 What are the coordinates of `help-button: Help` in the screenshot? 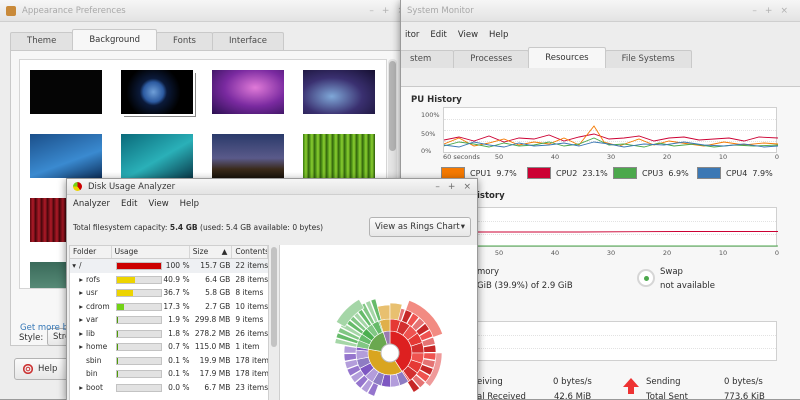 It's located at (44, 369).